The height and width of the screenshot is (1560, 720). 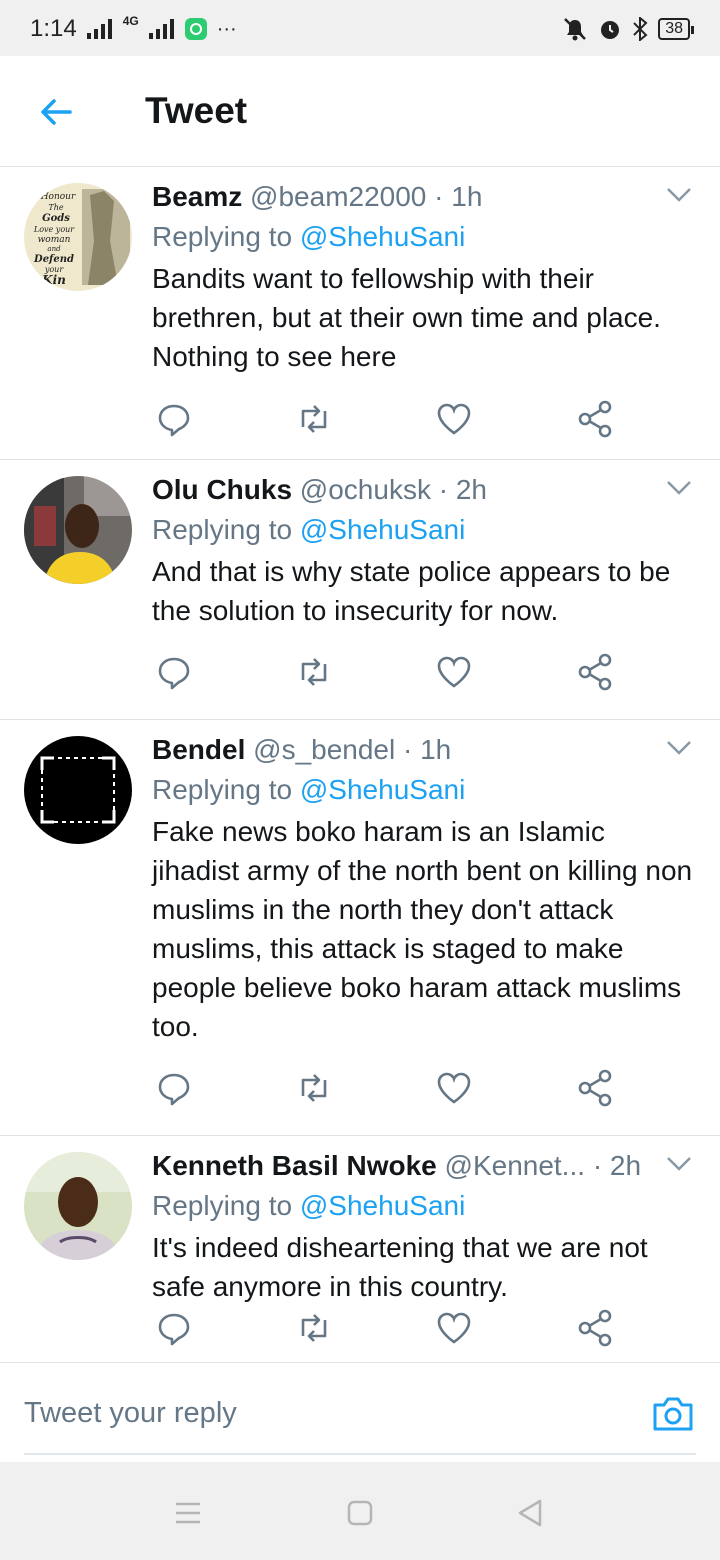 What do you see at coordinates (360, 1412) in the screenshot?
I see `reply-composer: Tweet your reply` at bounding box center [360, 1412].